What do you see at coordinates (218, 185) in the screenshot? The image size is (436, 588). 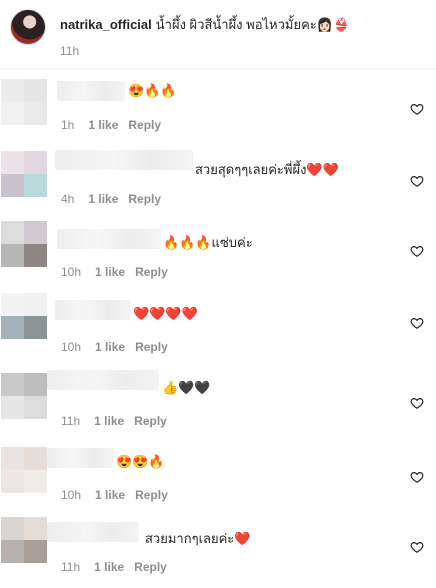 I see `comment-row: สวยสุดๆๆเลยค่ะพี่ผึ้ง❤️❤️ 4h 1 like Reply` at bounding box center [218, 185].